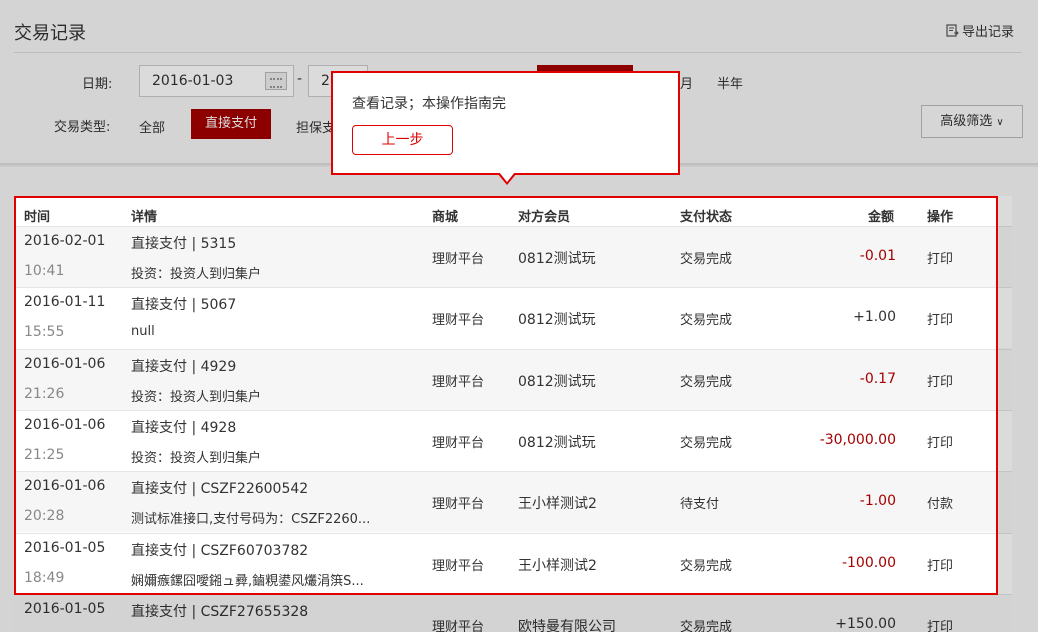 Image resolution: width=1038 pixels, height=632 pixels. What do you see at coordinates (505, 123) in the screenshot?
I see `guide-popover: 查看记录；本操作指南完 上一步` at bounding box center [505, 123].